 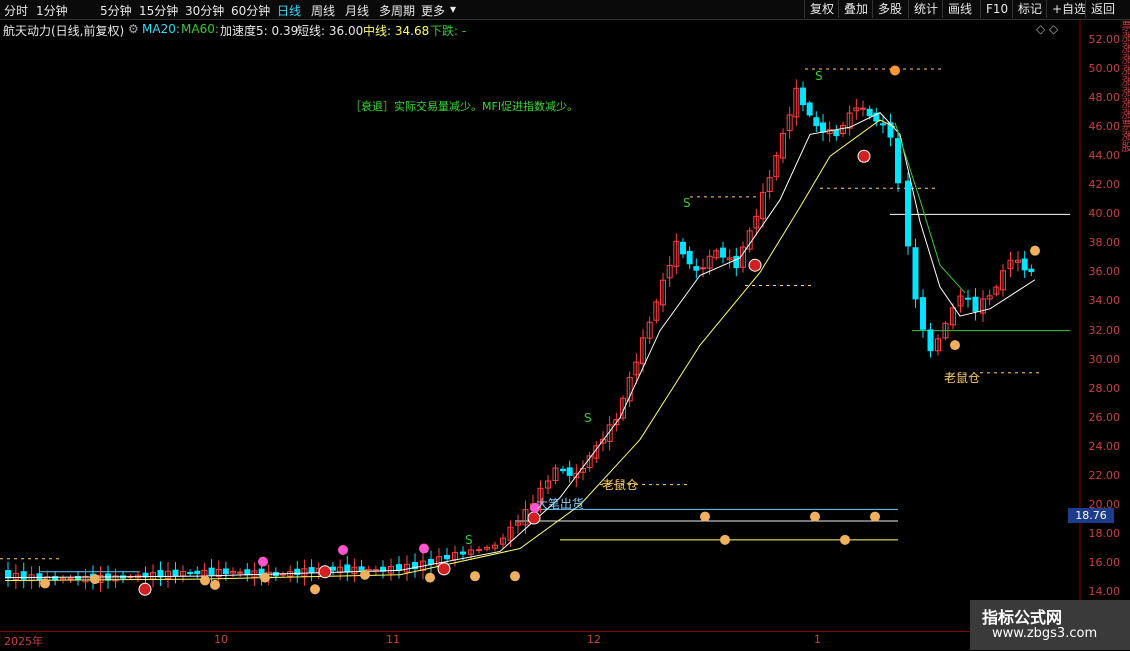 What do you see at coordinates (393, 639) in the screenshot?
I see `date-tick: 11` at bounding box center [393, 639].